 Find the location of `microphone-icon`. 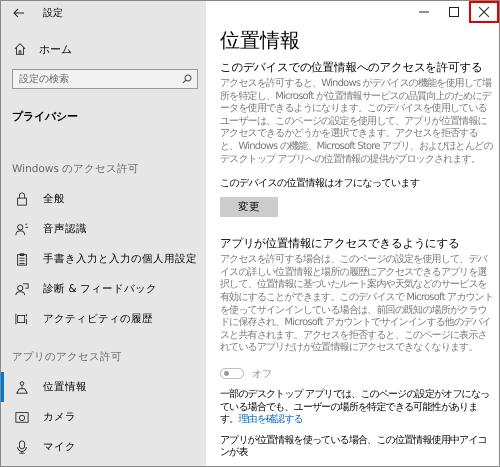

microphone-icon is located at coordinates (22, 447).